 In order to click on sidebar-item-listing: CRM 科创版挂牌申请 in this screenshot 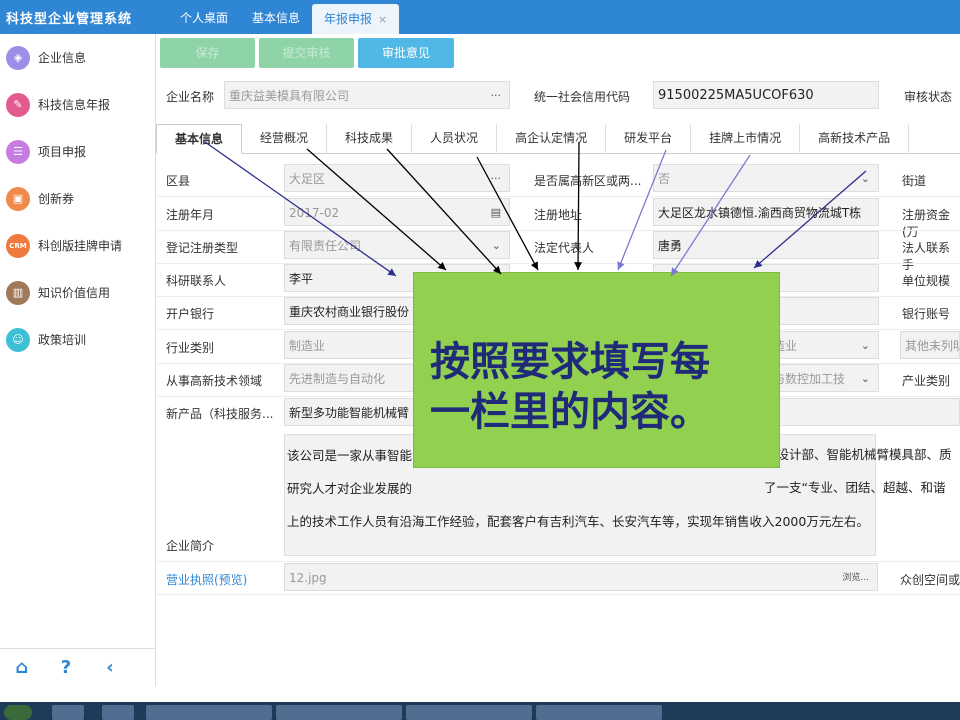, I will do `click(77, 245)`.